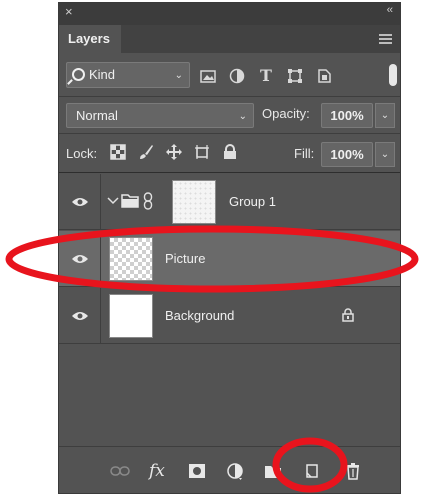 The height and width of the screenshot is (496, 427). What do you see at coordinates (312, 471) in the screenshot?
I see `new-layer-icon` at bounding box center [312, 471].